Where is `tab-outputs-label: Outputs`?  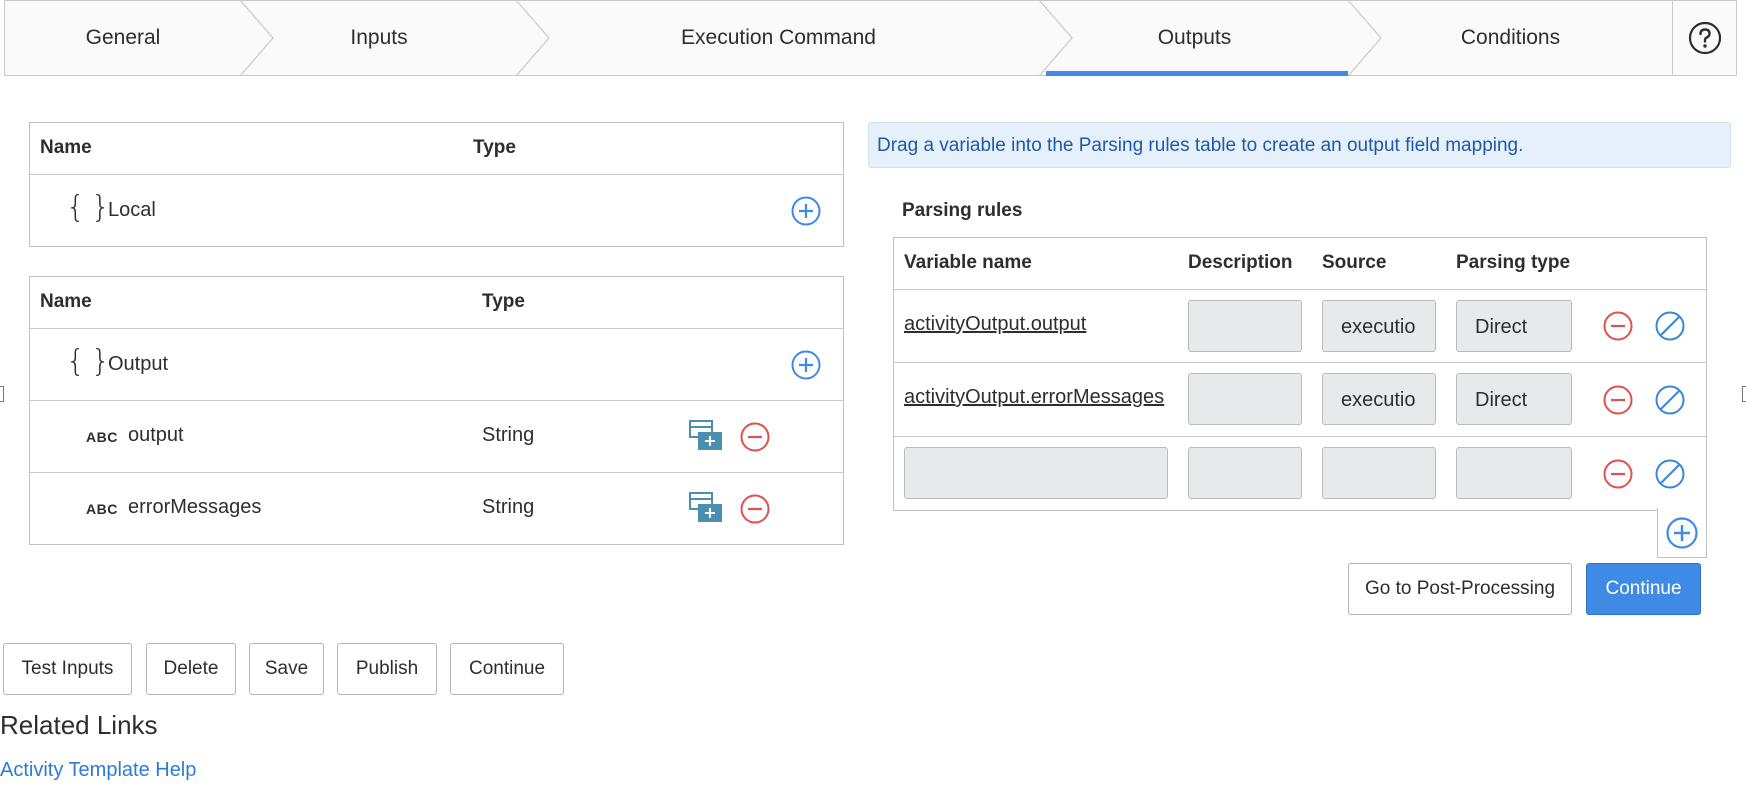
tab-outputs-label: Outputs is located at coordinates (1194, 37).